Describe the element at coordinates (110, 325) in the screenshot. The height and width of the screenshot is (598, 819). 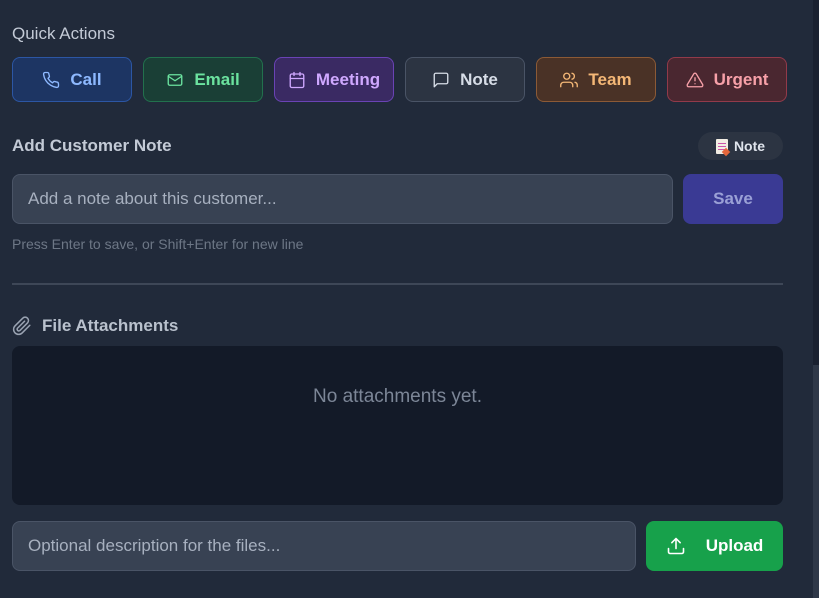
I see `file-attachments-title: File Attachments` at that location.